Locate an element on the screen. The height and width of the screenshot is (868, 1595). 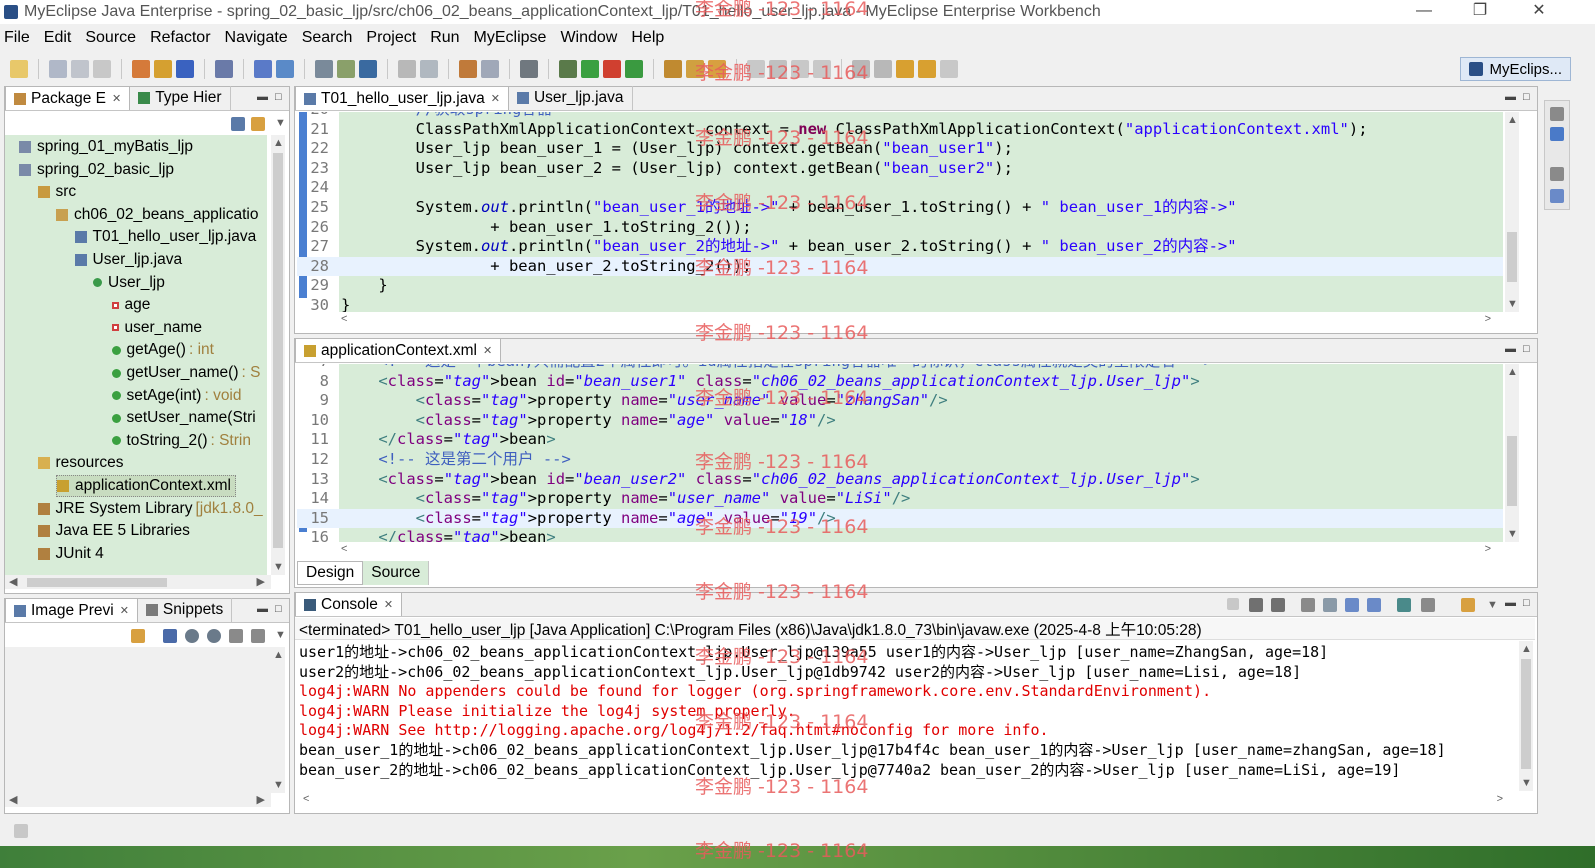
properties-icon is located at coordinates (1557, 196).